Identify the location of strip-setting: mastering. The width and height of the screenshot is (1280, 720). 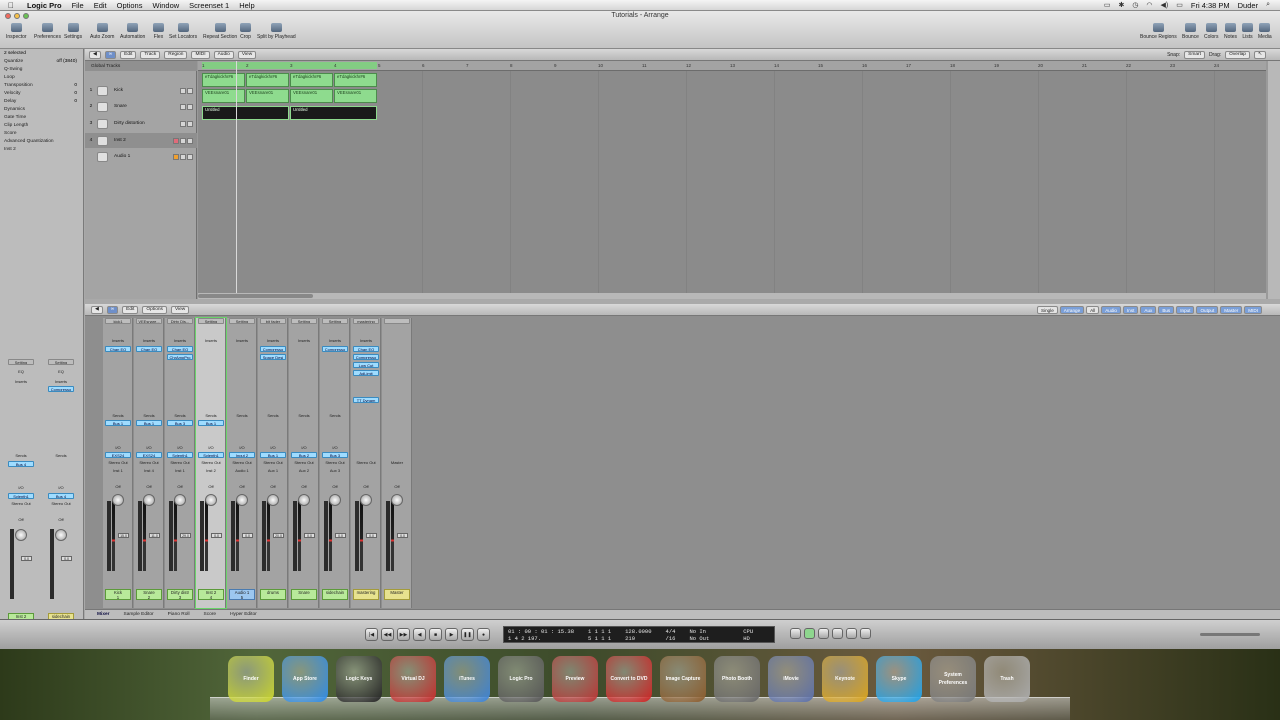
(366, 321).